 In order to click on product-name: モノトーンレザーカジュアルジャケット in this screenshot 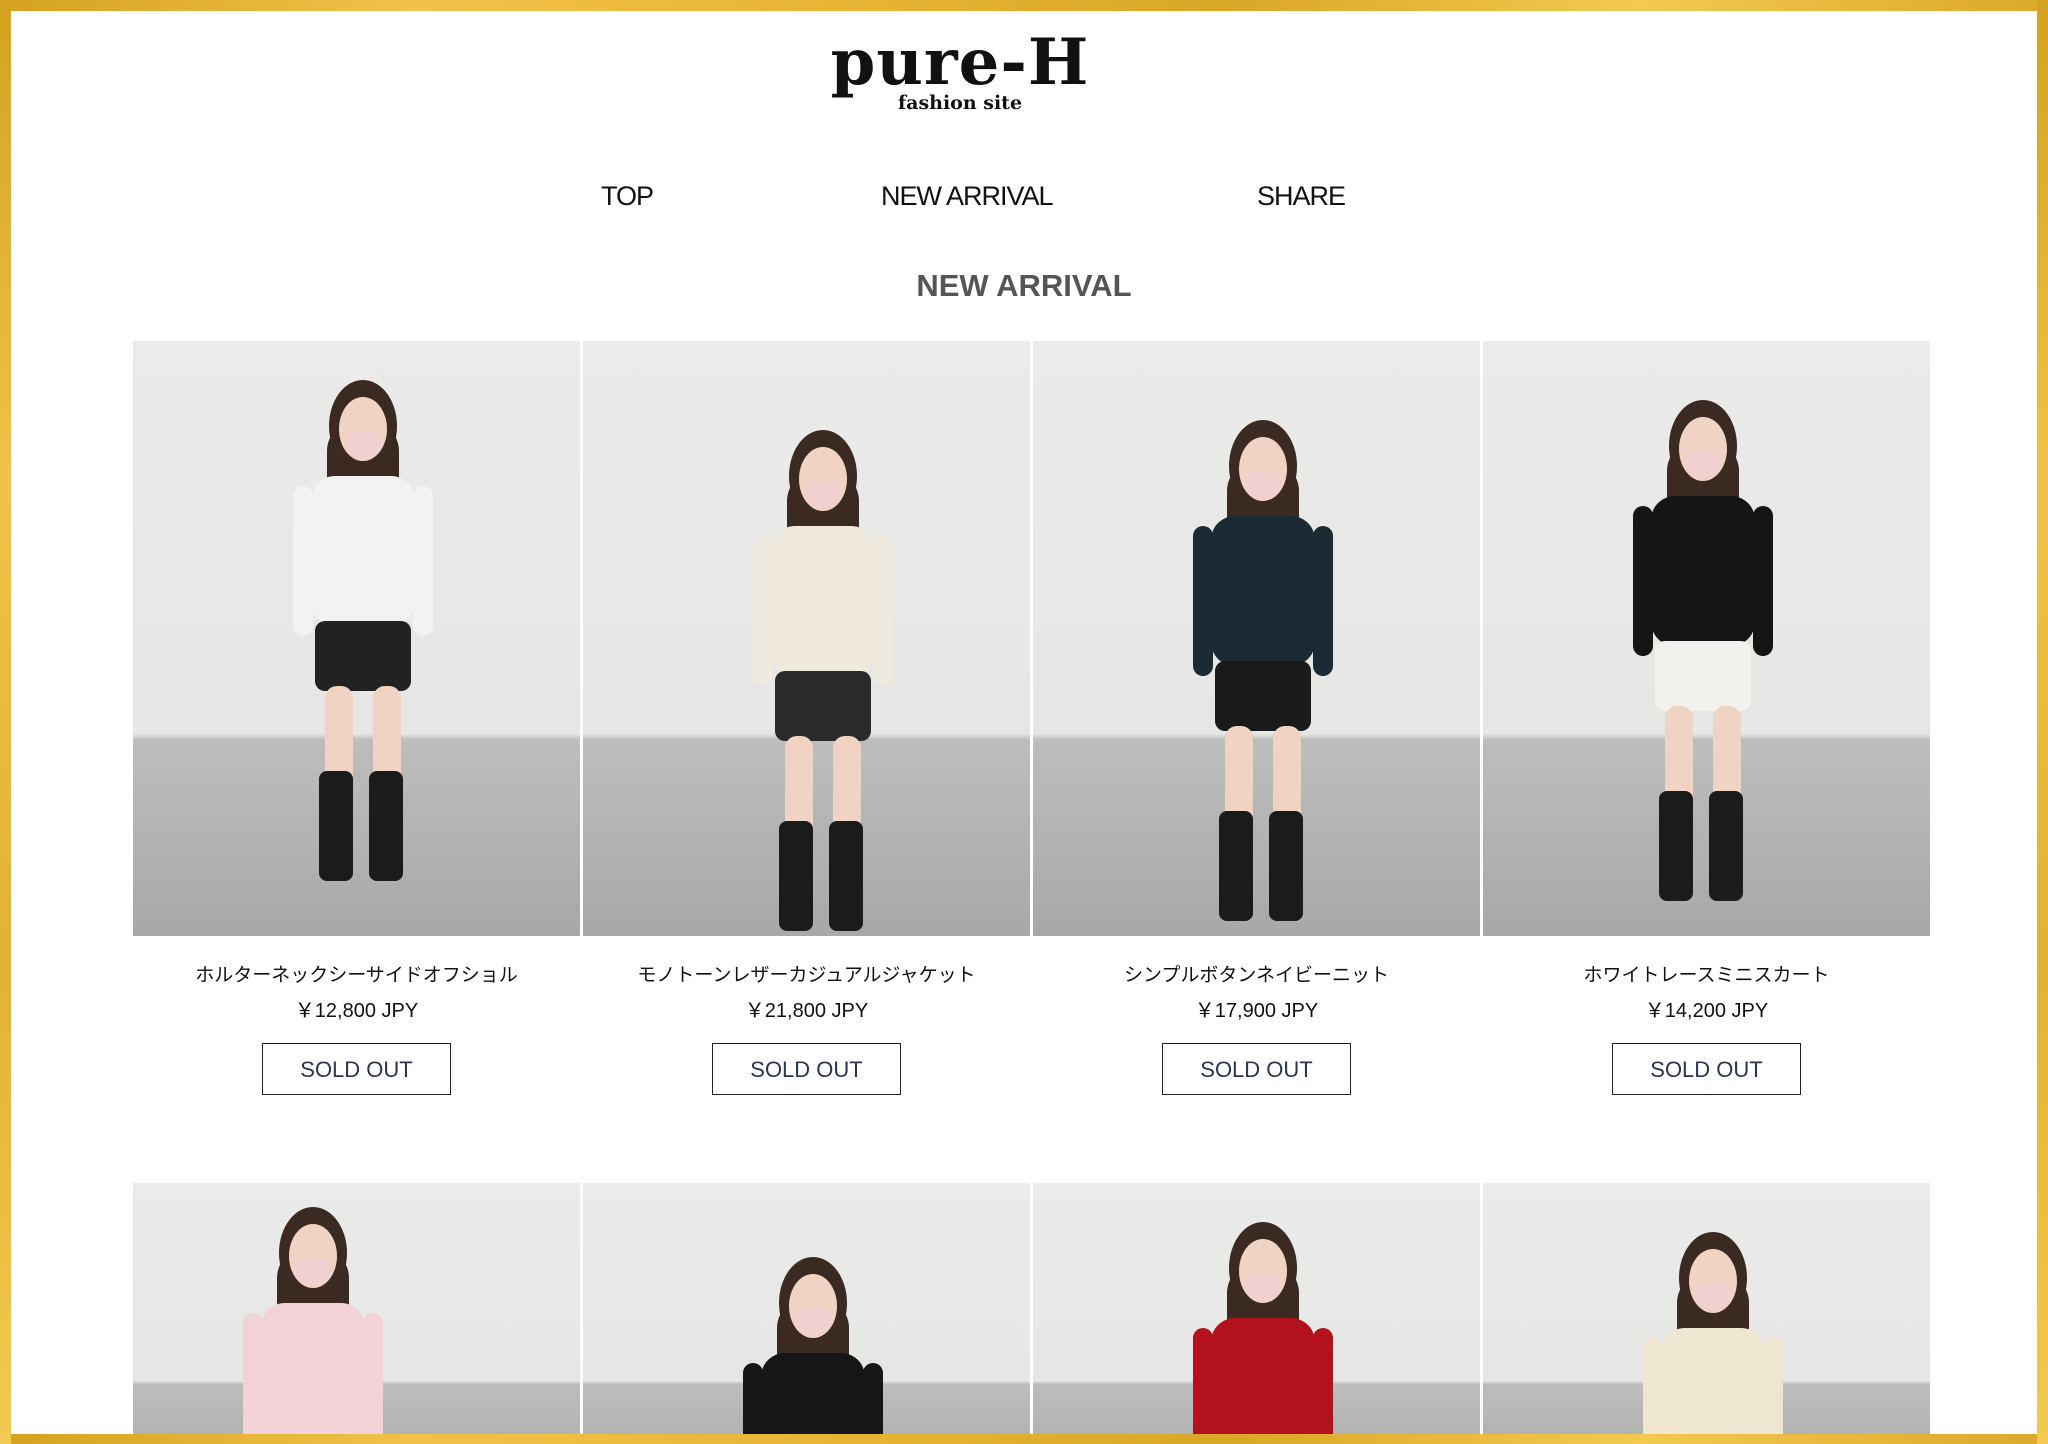, I will do `click(806, 976)`.